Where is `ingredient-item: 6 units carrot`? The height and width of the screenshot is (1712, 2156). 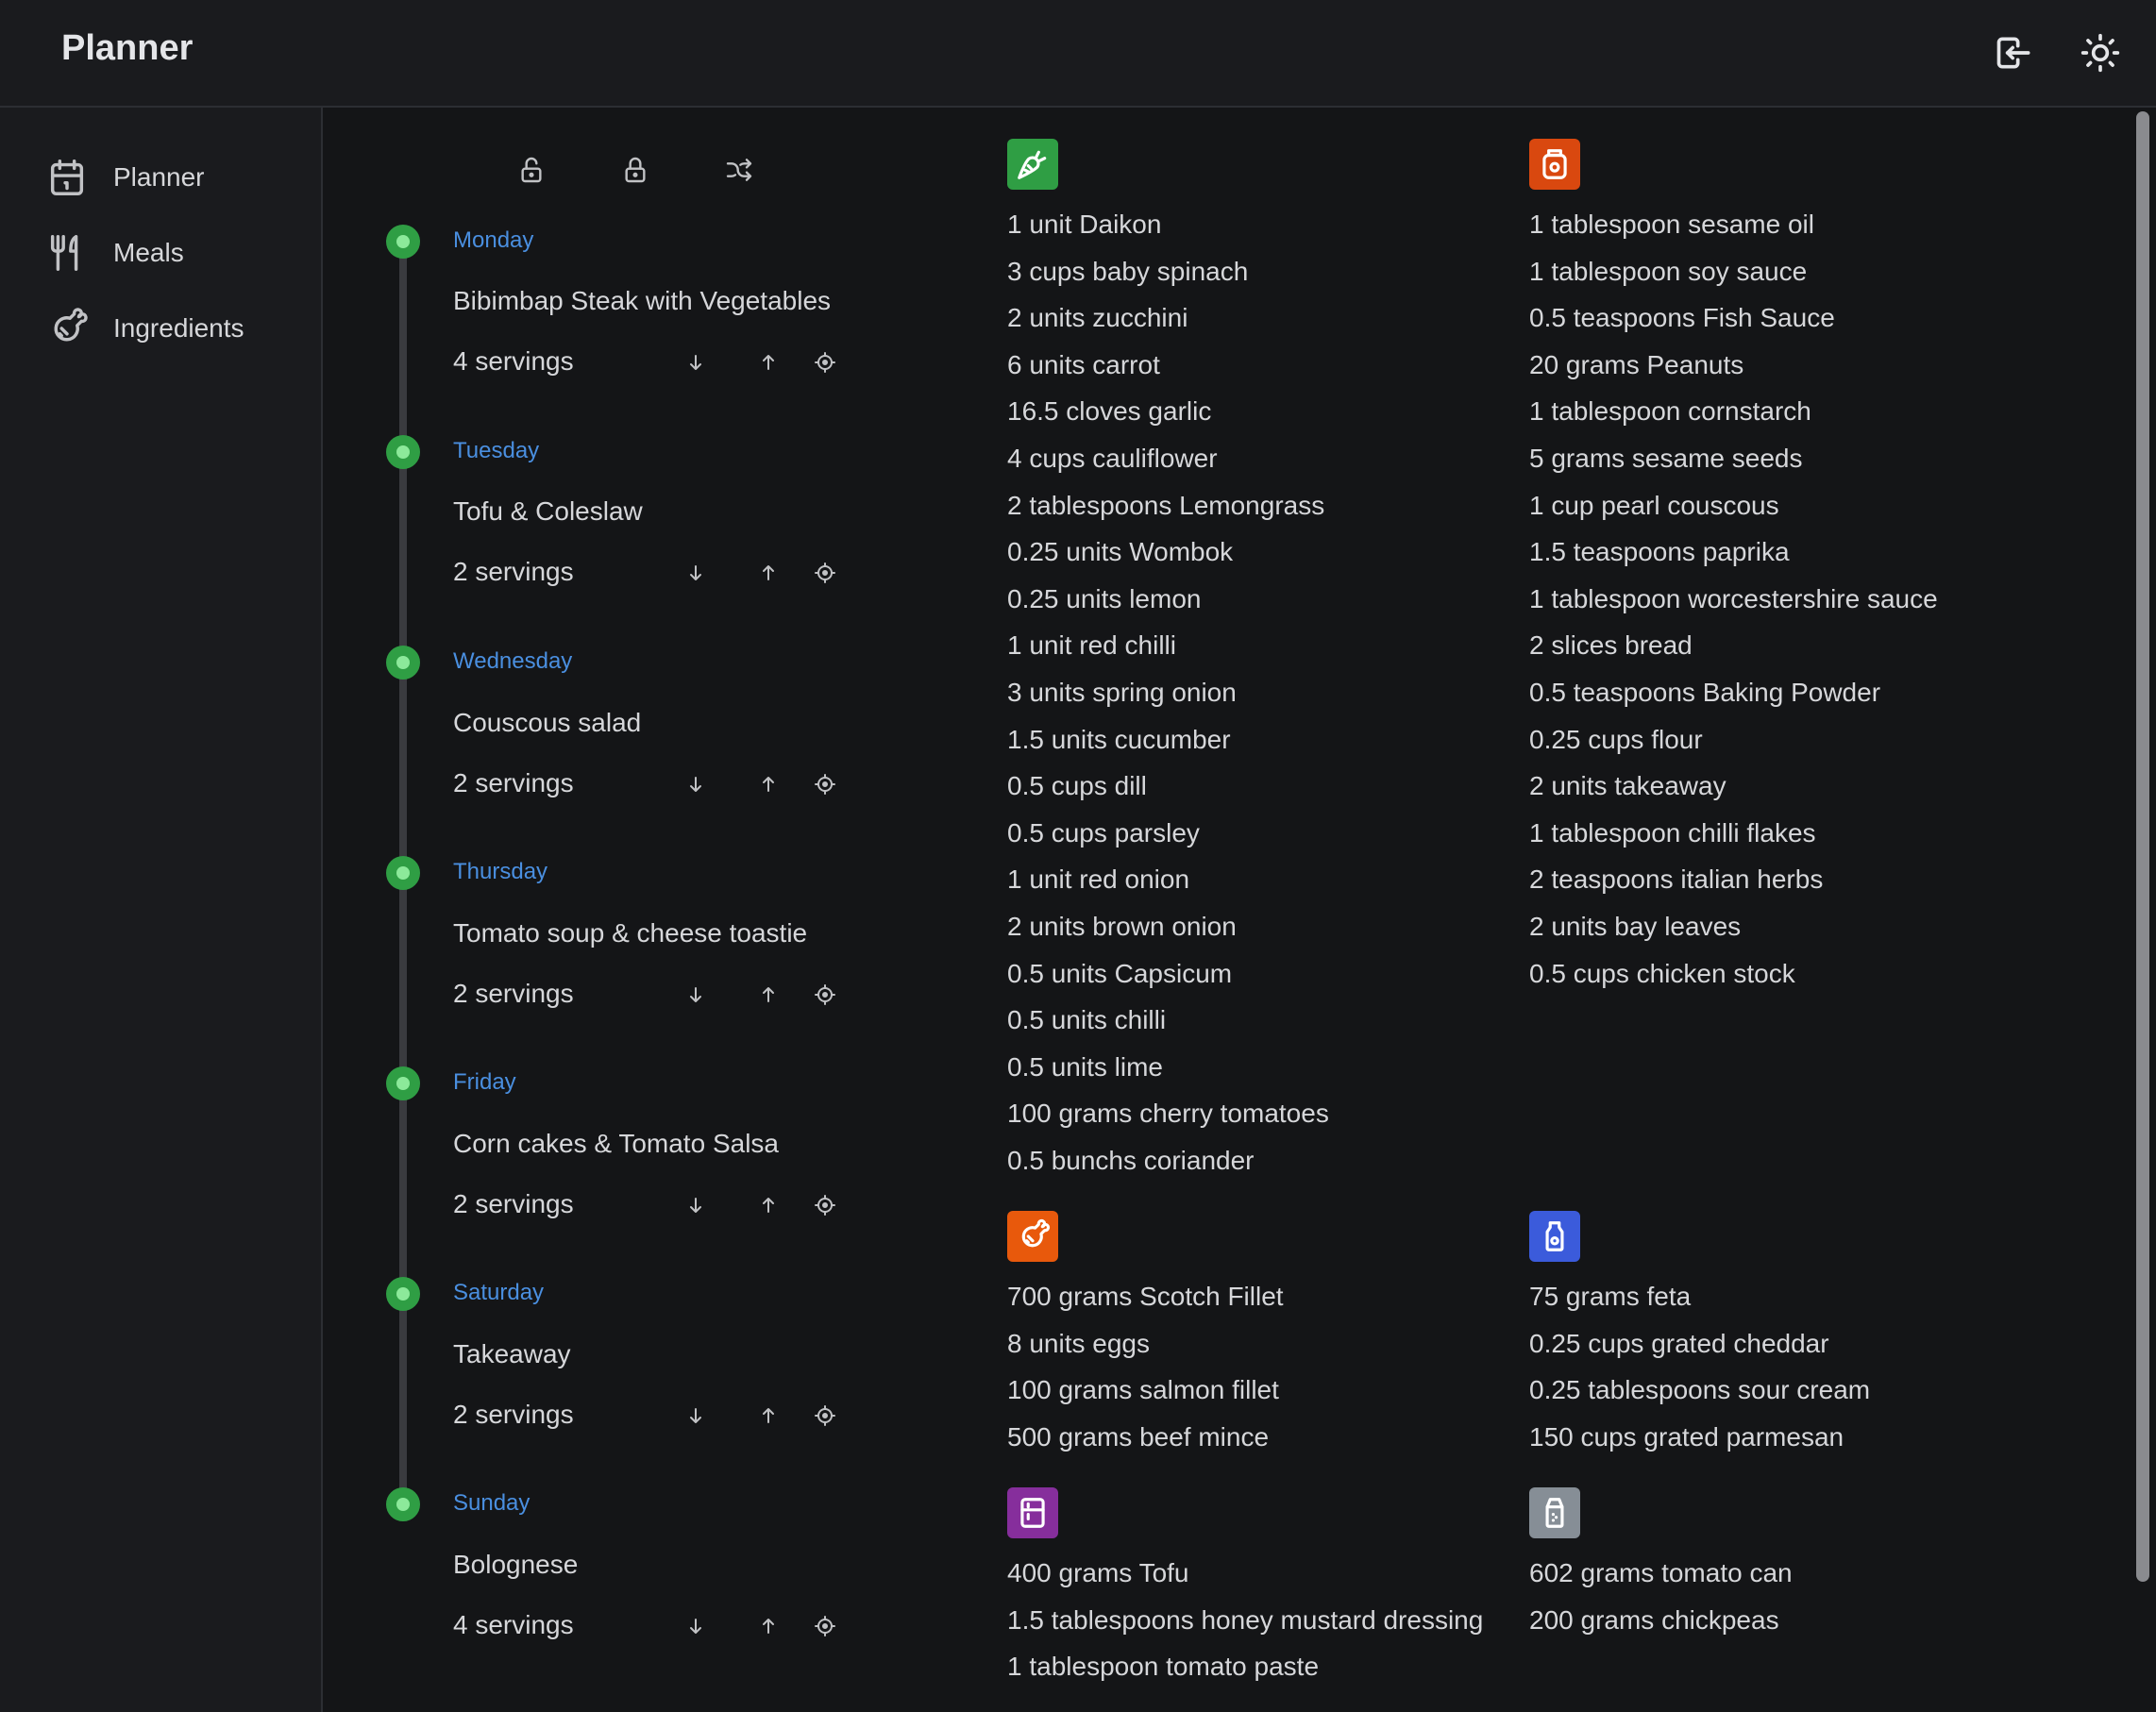
ingredient-item: 6 units carrot is located at coordinates (1083, 364).